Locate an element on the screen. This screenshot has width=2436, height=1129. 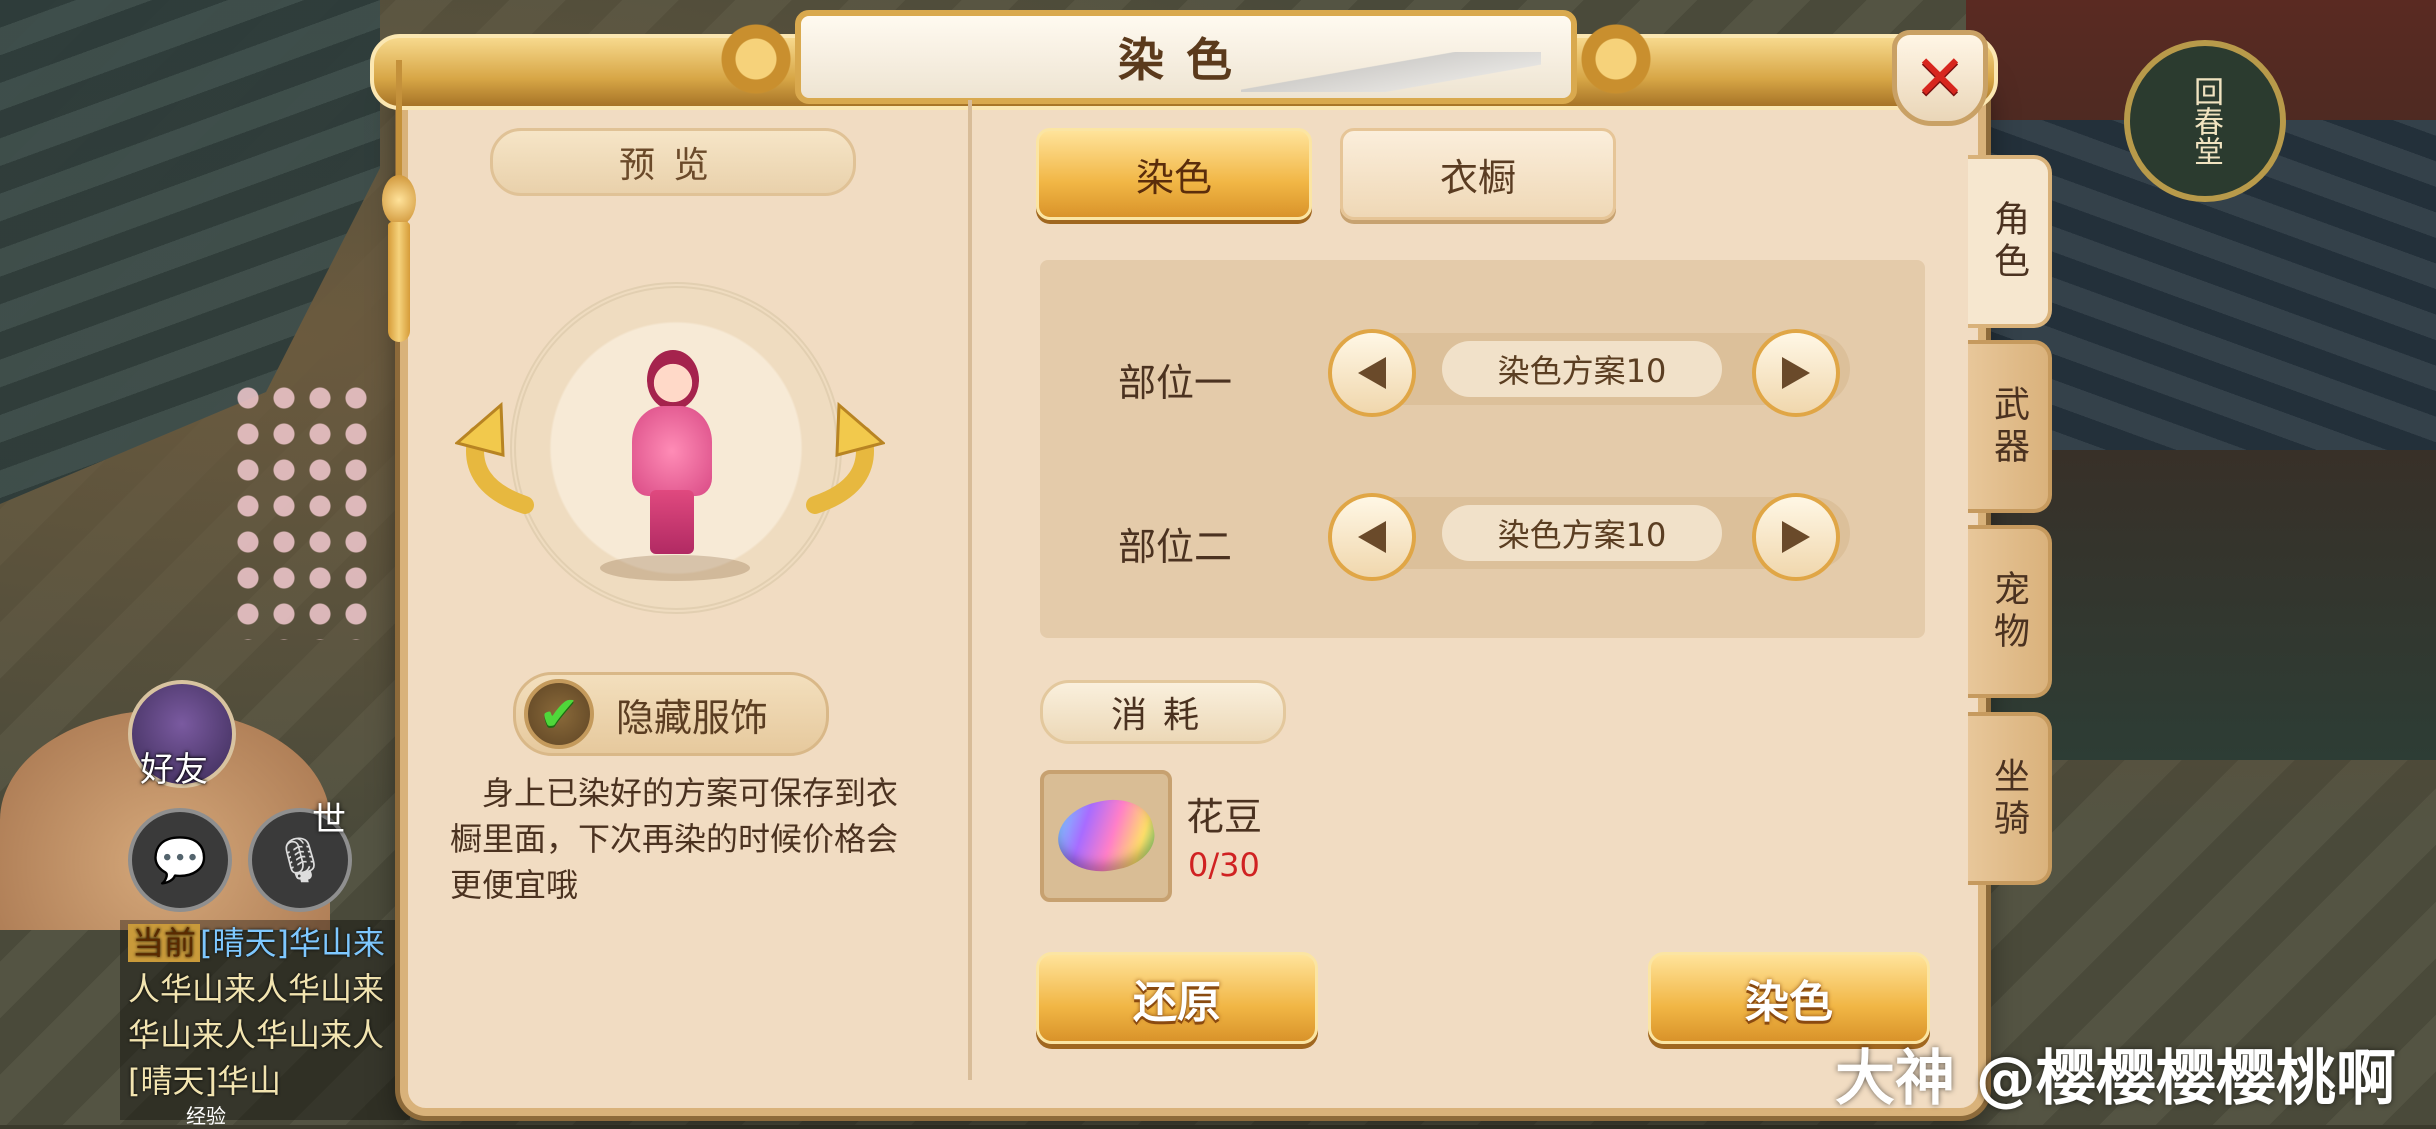
cost-header: 消耗 is located at coordinates (1163, 712).